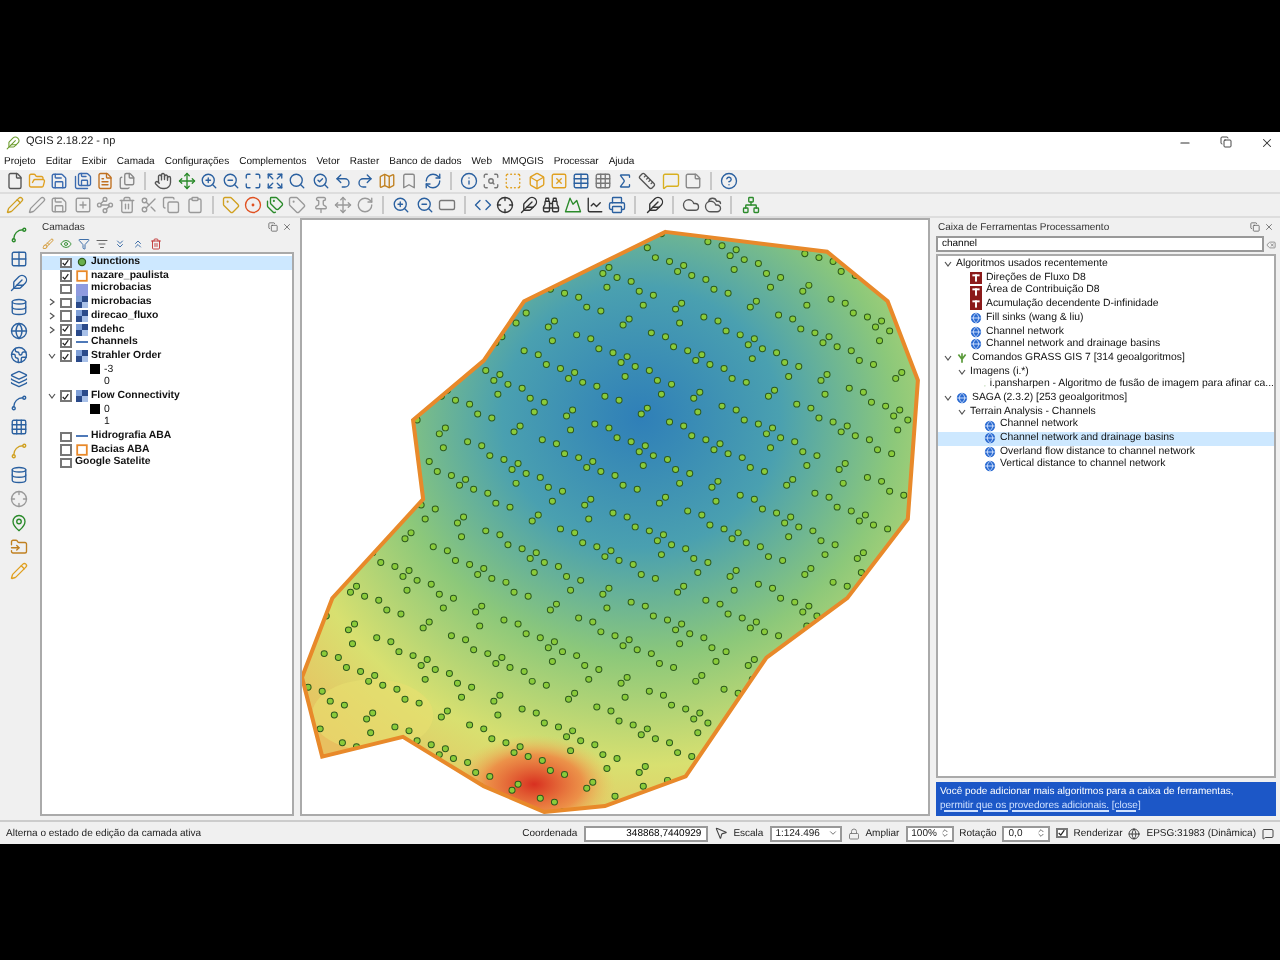 This screenshot has height=960, width=1280. Describe the element at coordinates (18, 475) in the screenshot. I see `new-db-icon` at that location.